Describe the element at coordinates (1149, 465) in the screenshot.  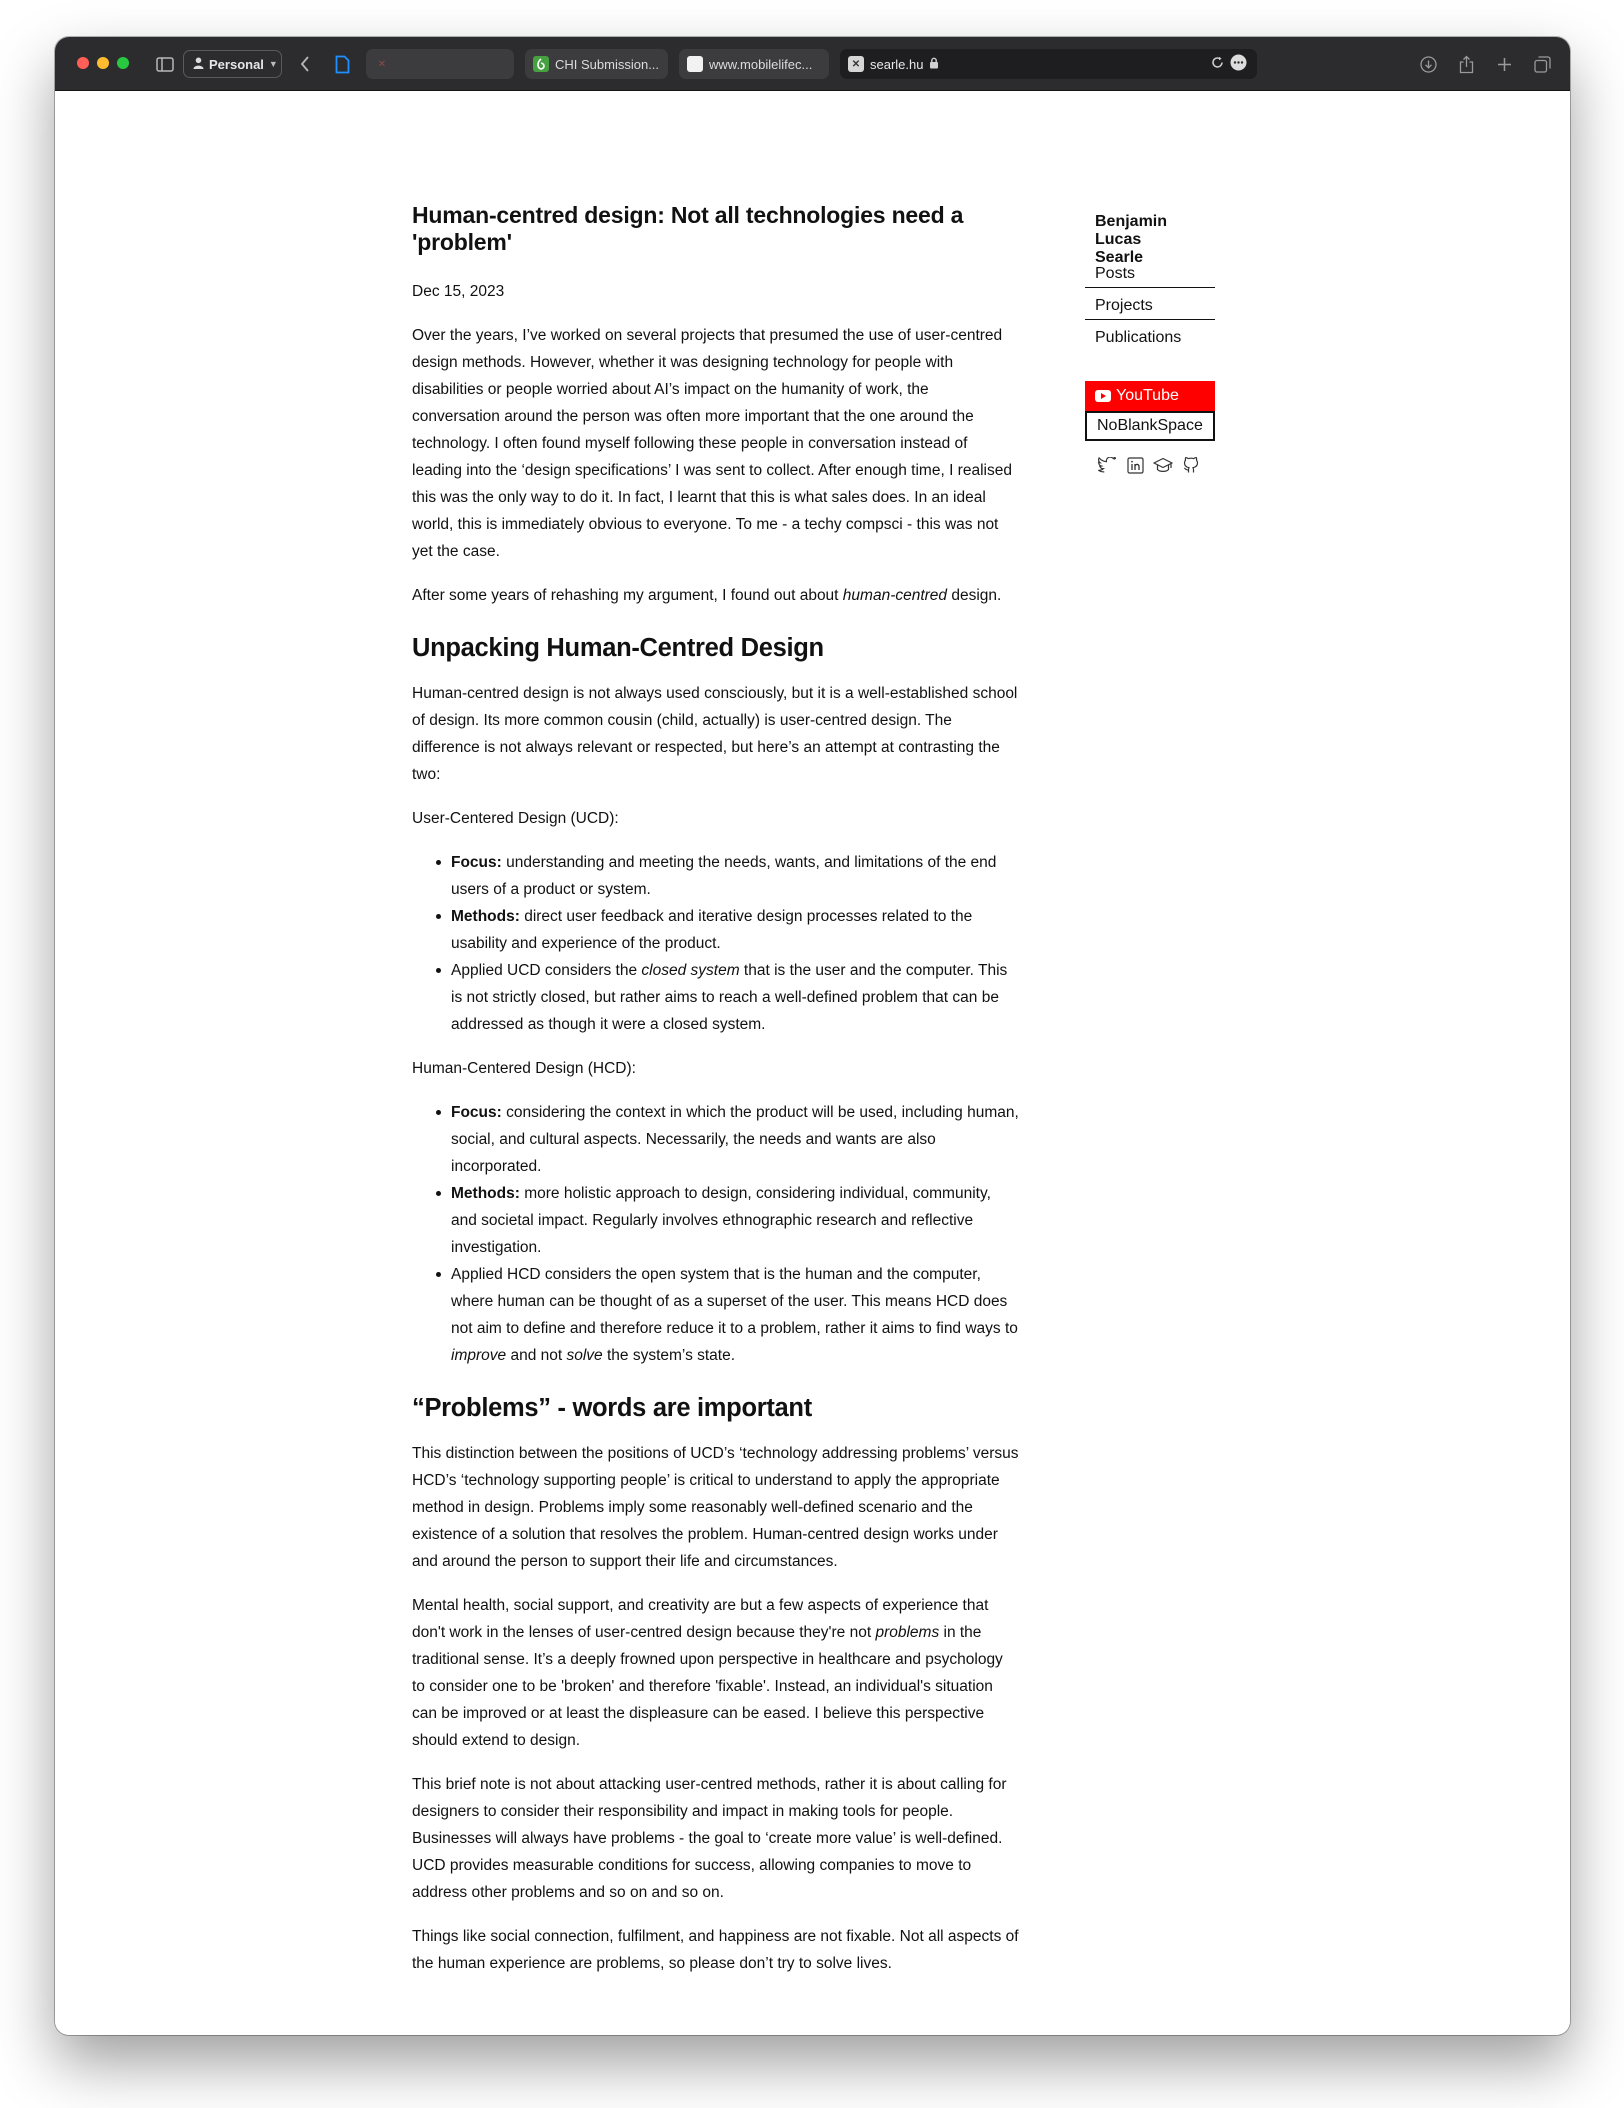
I see `social-links` at that location.